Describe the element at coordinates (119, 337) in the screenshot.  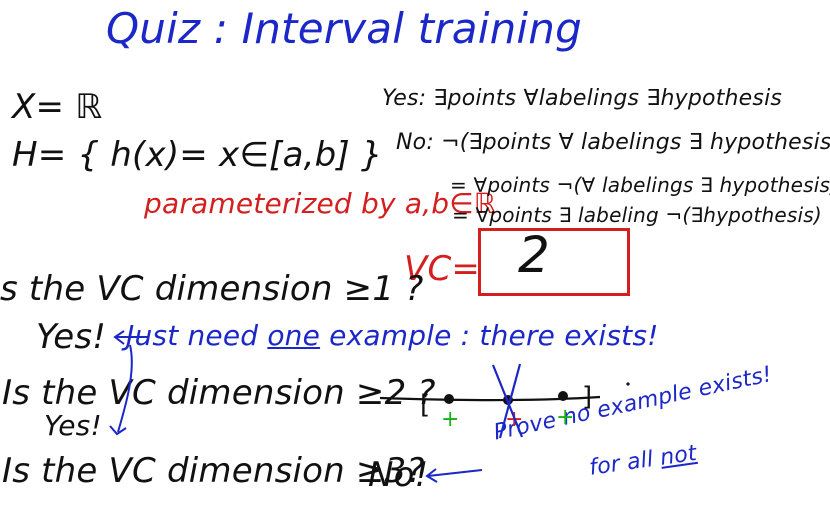
I see `q1-arrow-head` at that location.